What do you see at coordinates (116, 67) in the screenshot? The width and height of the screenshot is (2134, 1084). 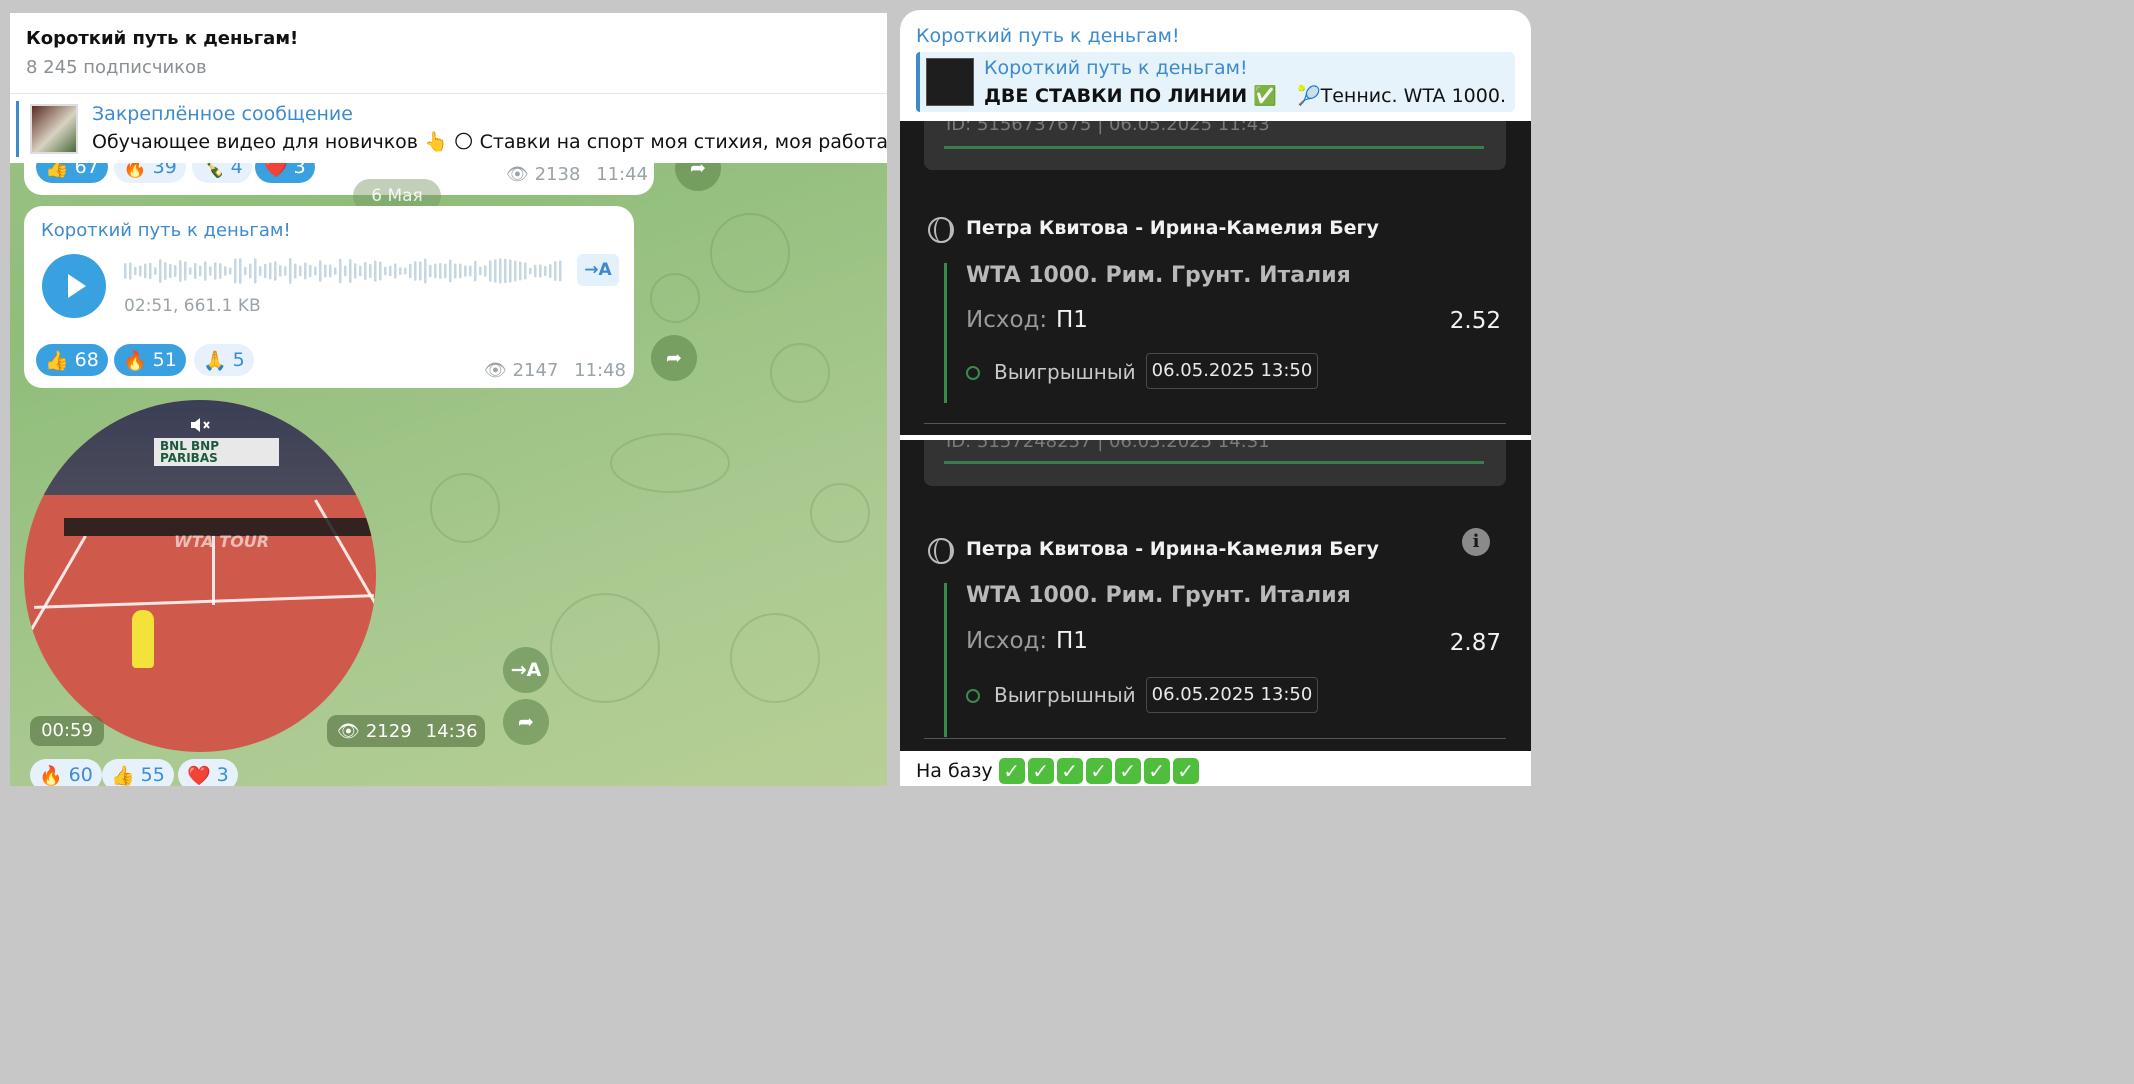 I see `subscriber-count: 8 245 подписчиков` at bounding box center [116, 67].